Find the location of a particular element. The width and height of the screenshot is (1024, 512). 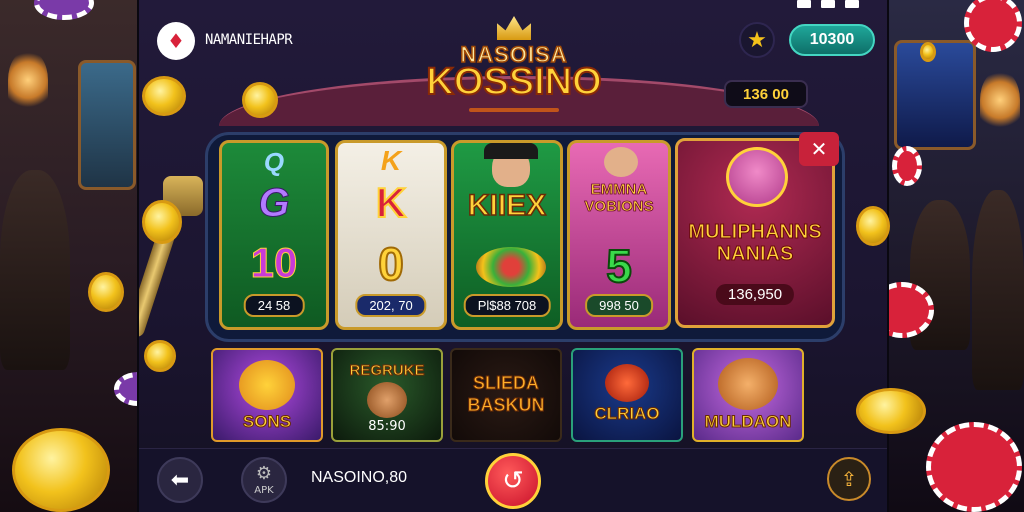

cat-mascot-icon is located at coordinates (757, 177).